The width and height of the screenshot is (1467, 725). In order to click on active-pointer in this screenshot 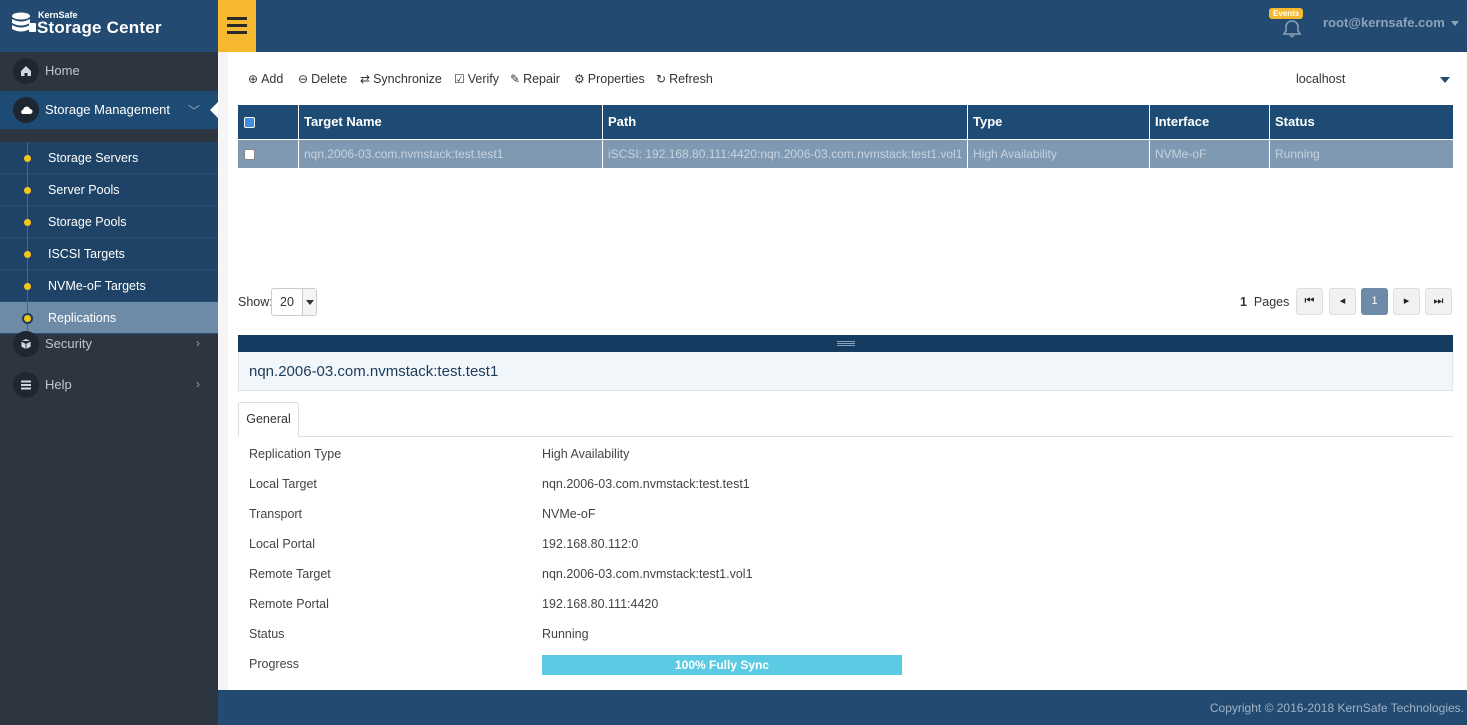, I will do `click(214, 110)`.